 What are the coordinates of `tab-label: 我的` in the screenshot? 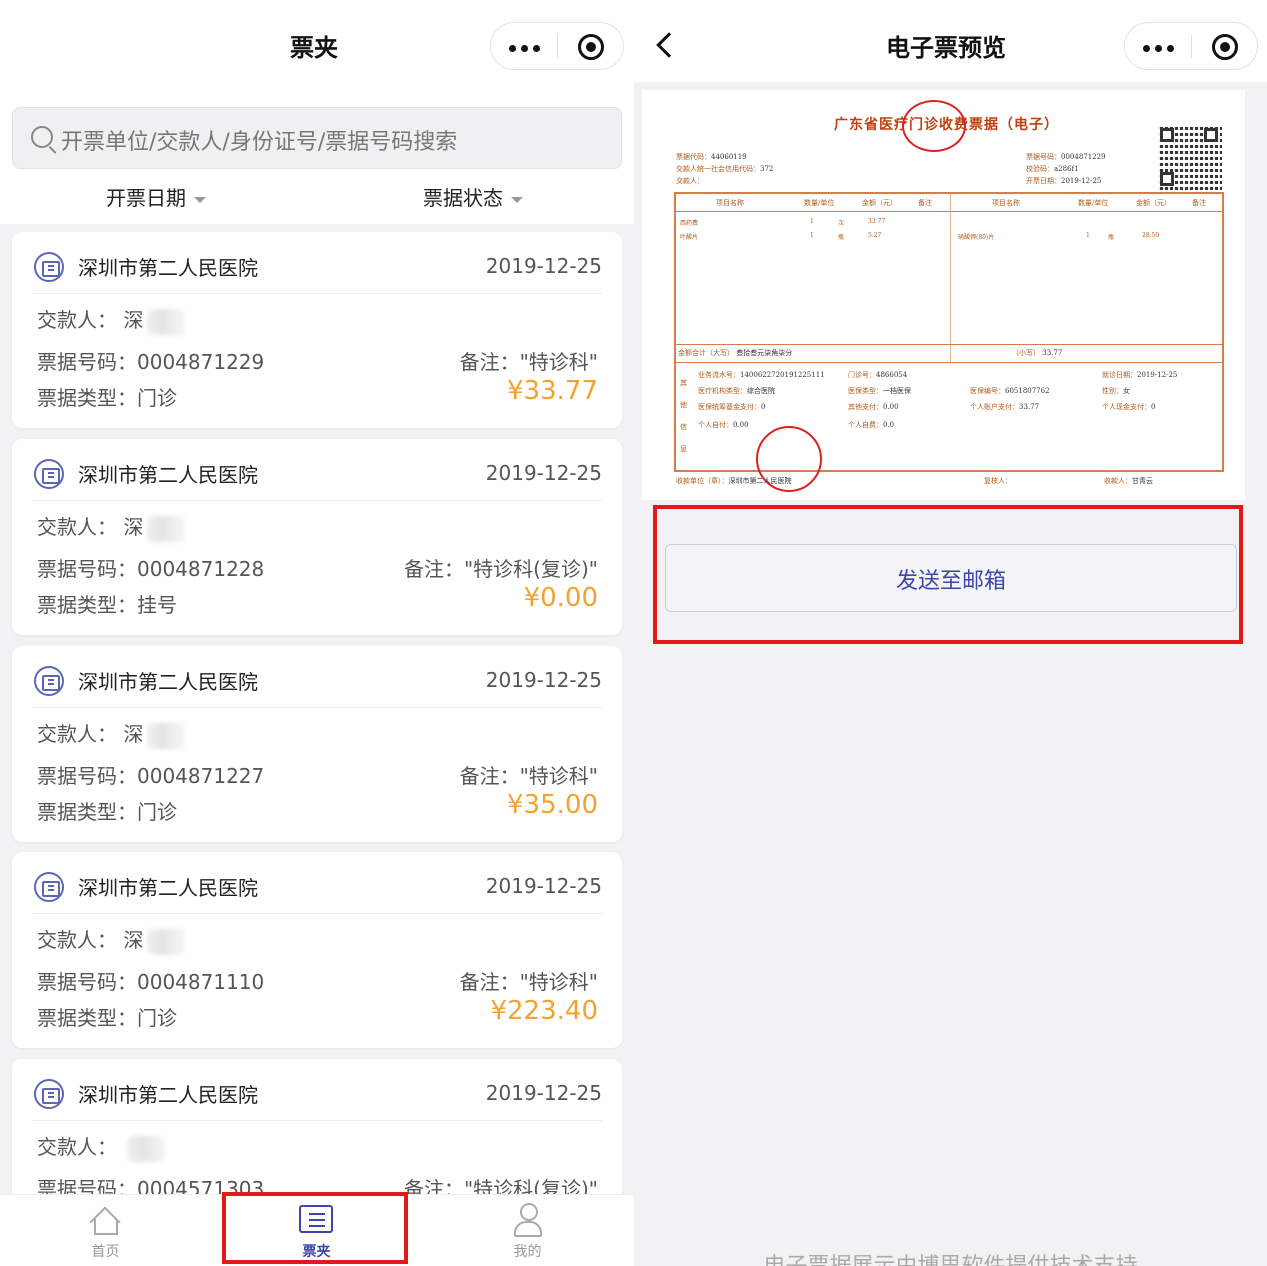 It's located at (527, 1252).